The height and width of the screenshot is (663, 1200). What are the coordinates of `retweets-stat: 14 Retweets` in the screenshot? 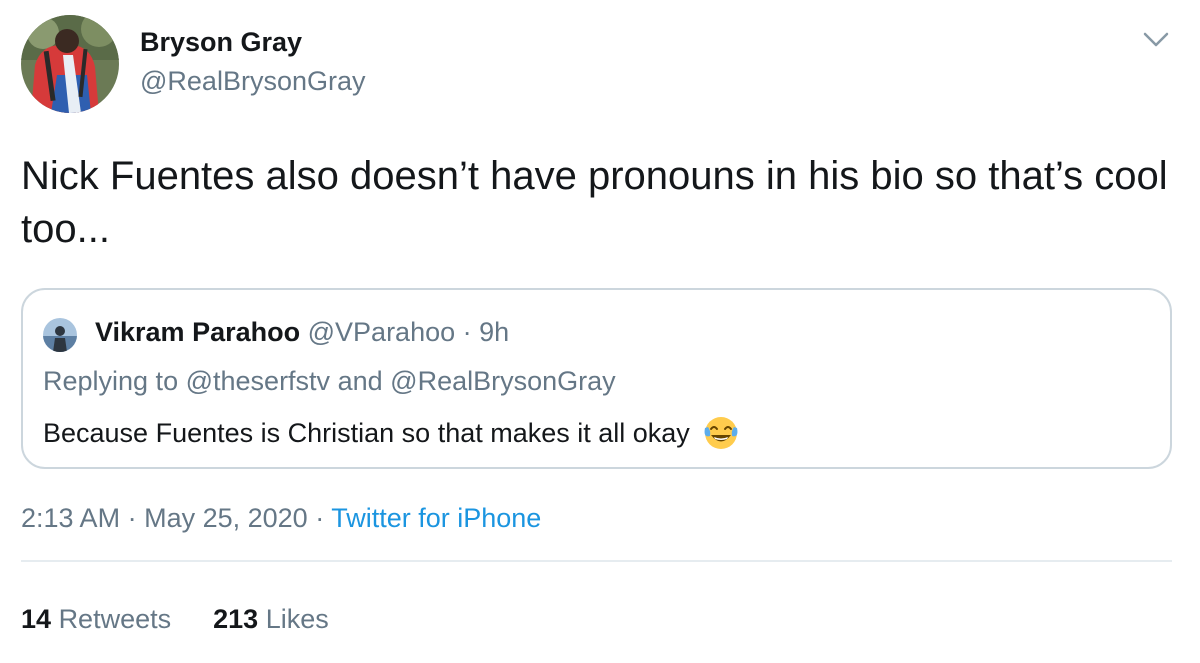 It's located at (96, 619).